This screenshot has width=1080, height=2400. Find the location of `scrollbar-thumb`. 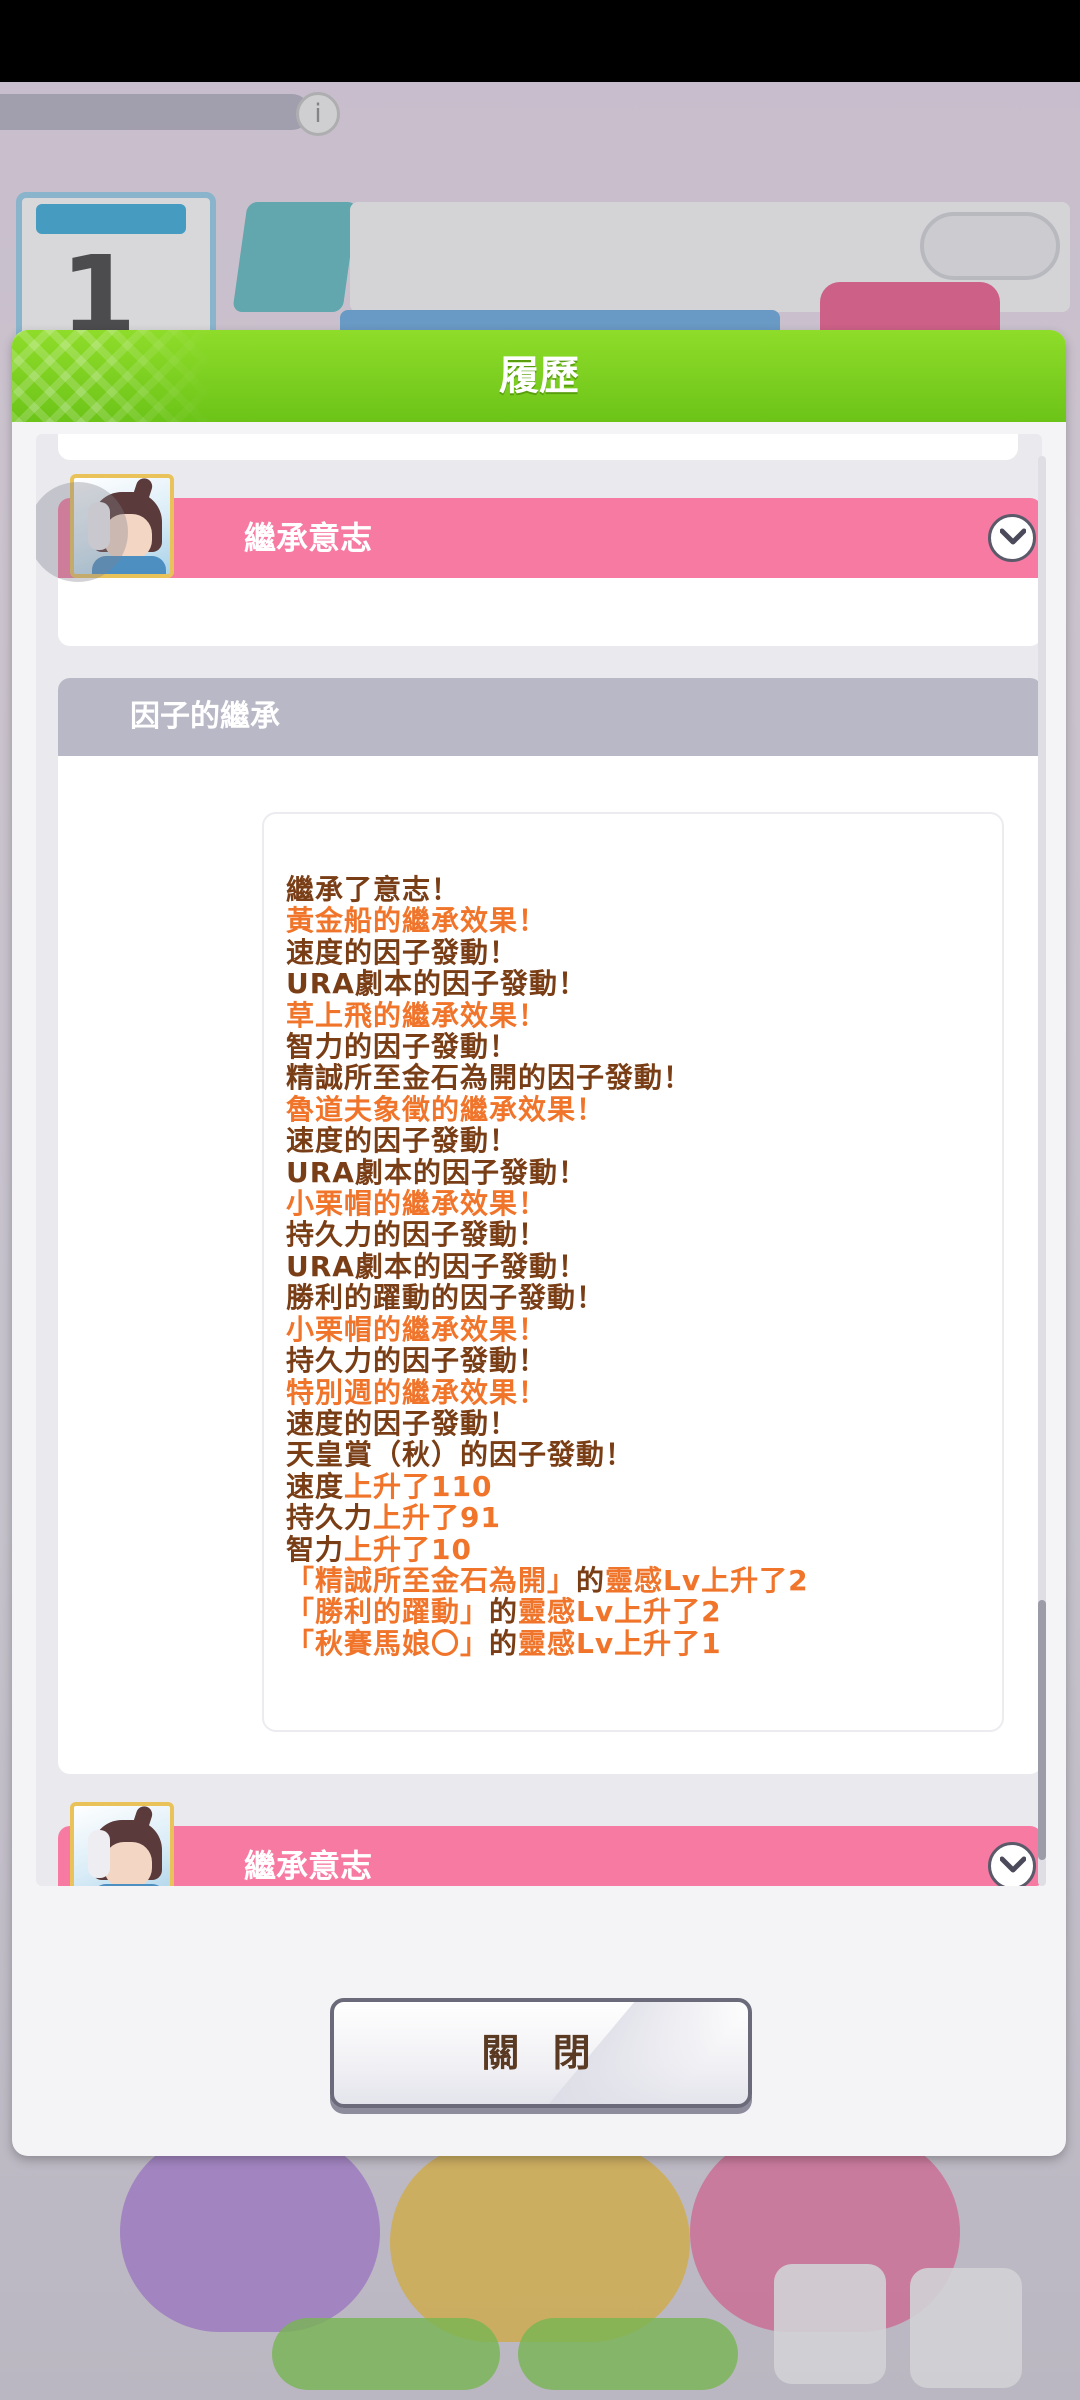

scrollbar-thumb is located at coordinates (1042, 1730).